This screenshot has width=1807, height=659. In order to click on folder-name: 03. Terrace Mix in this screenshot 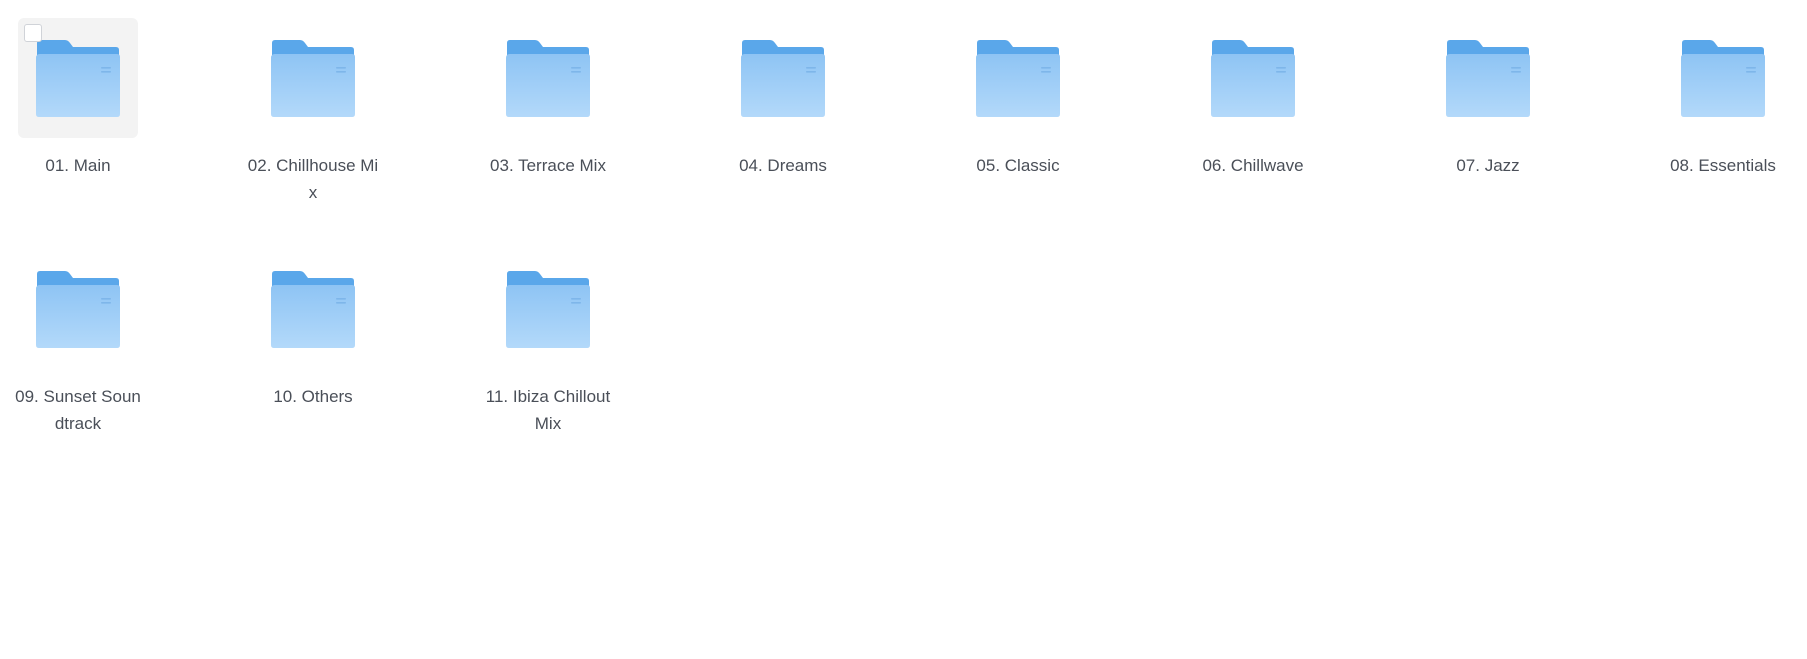, I will do `click(548, 165)`.